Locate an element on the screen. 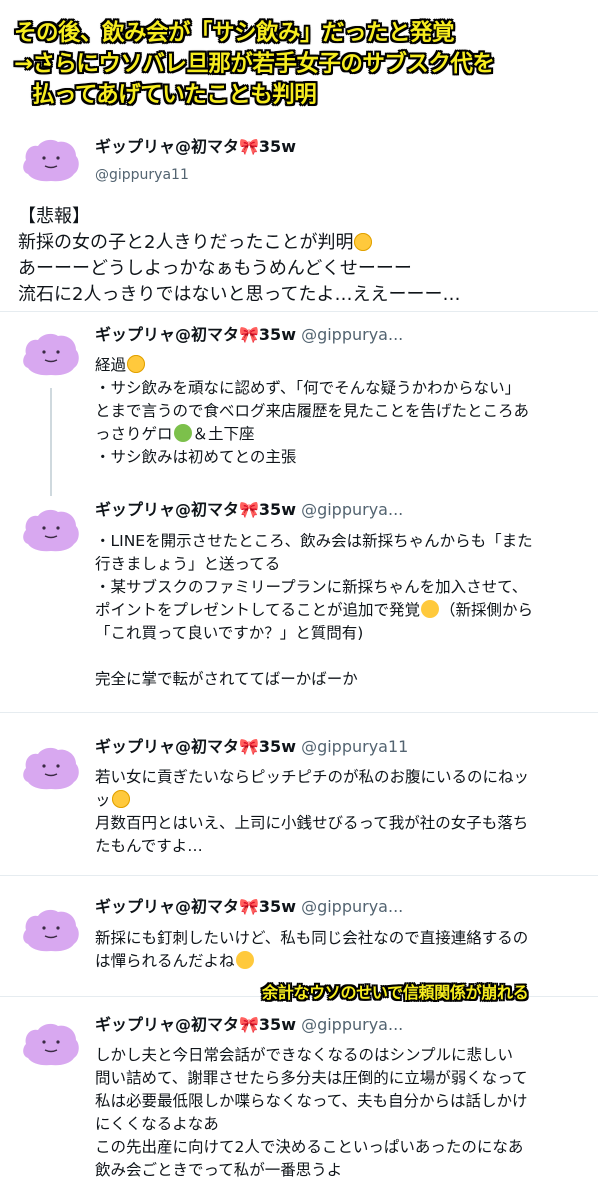 The image size is (598, 1200). text-line: （新採側から is located at coordinates (487, 610).